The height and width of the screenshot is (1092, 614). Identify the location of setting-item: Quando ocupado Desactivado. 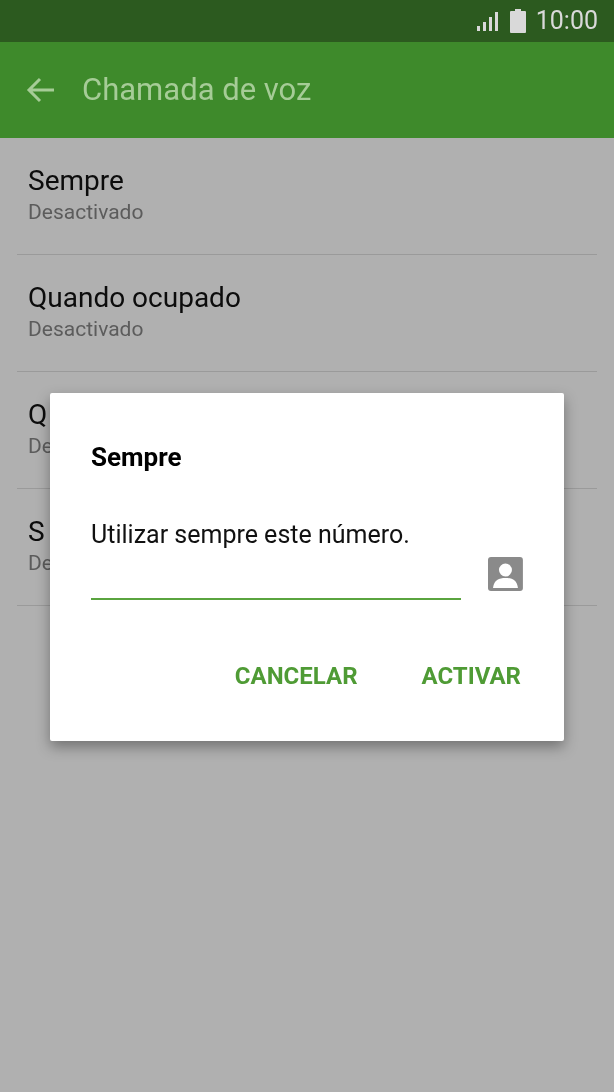
(307, 313).